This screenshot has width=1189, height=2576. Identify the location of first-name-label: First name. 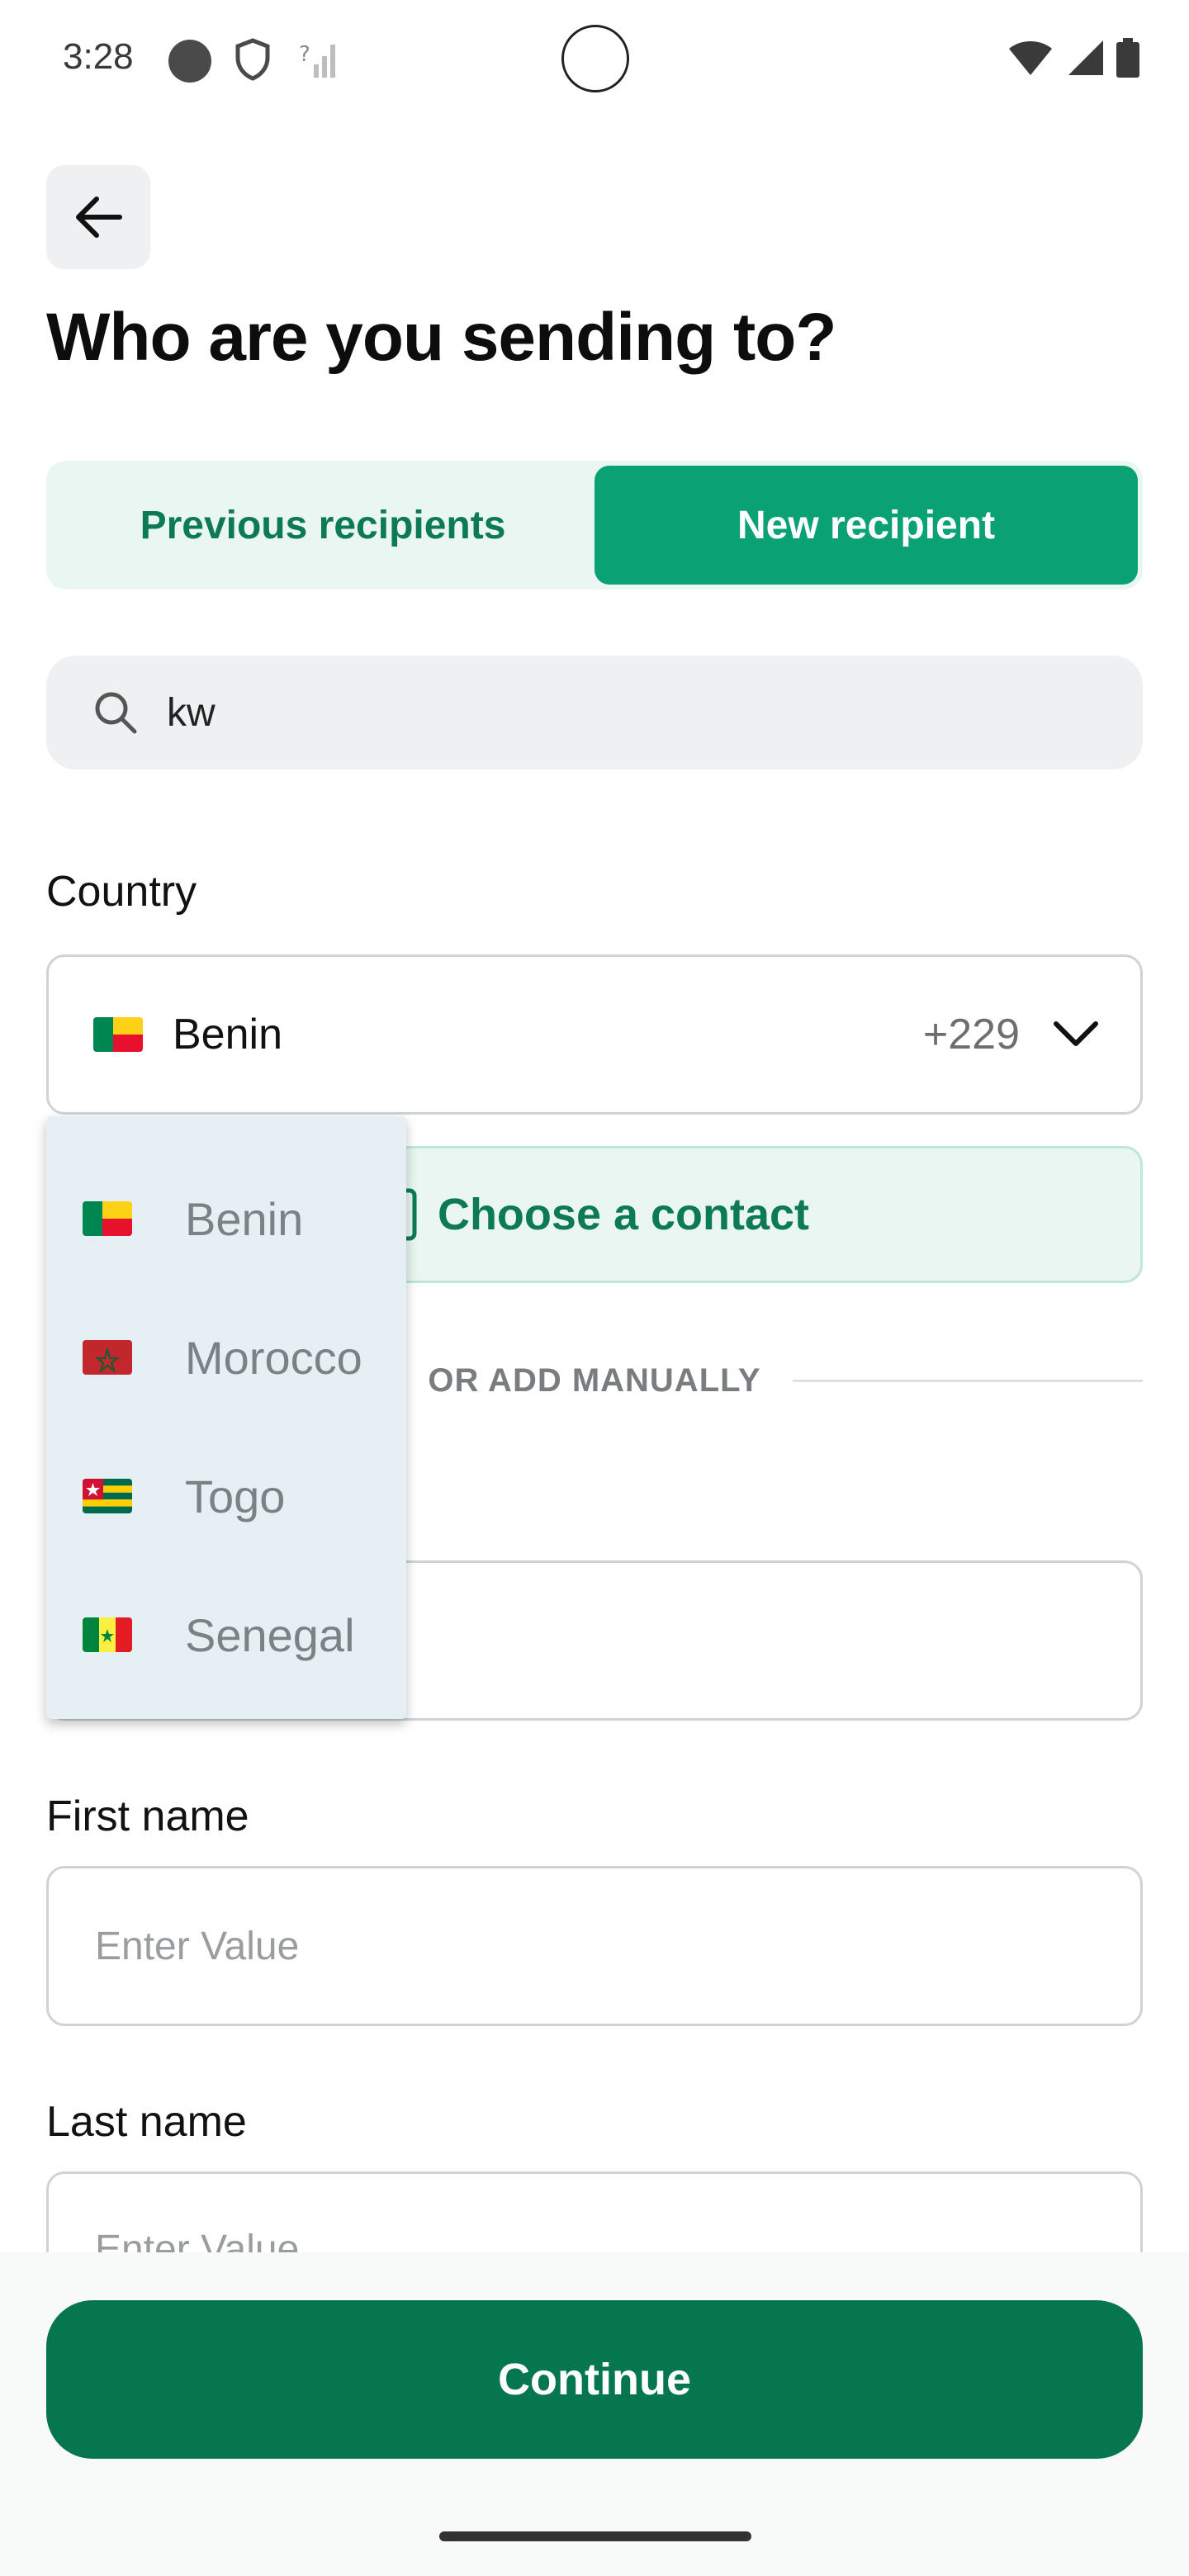
(147, 1816).